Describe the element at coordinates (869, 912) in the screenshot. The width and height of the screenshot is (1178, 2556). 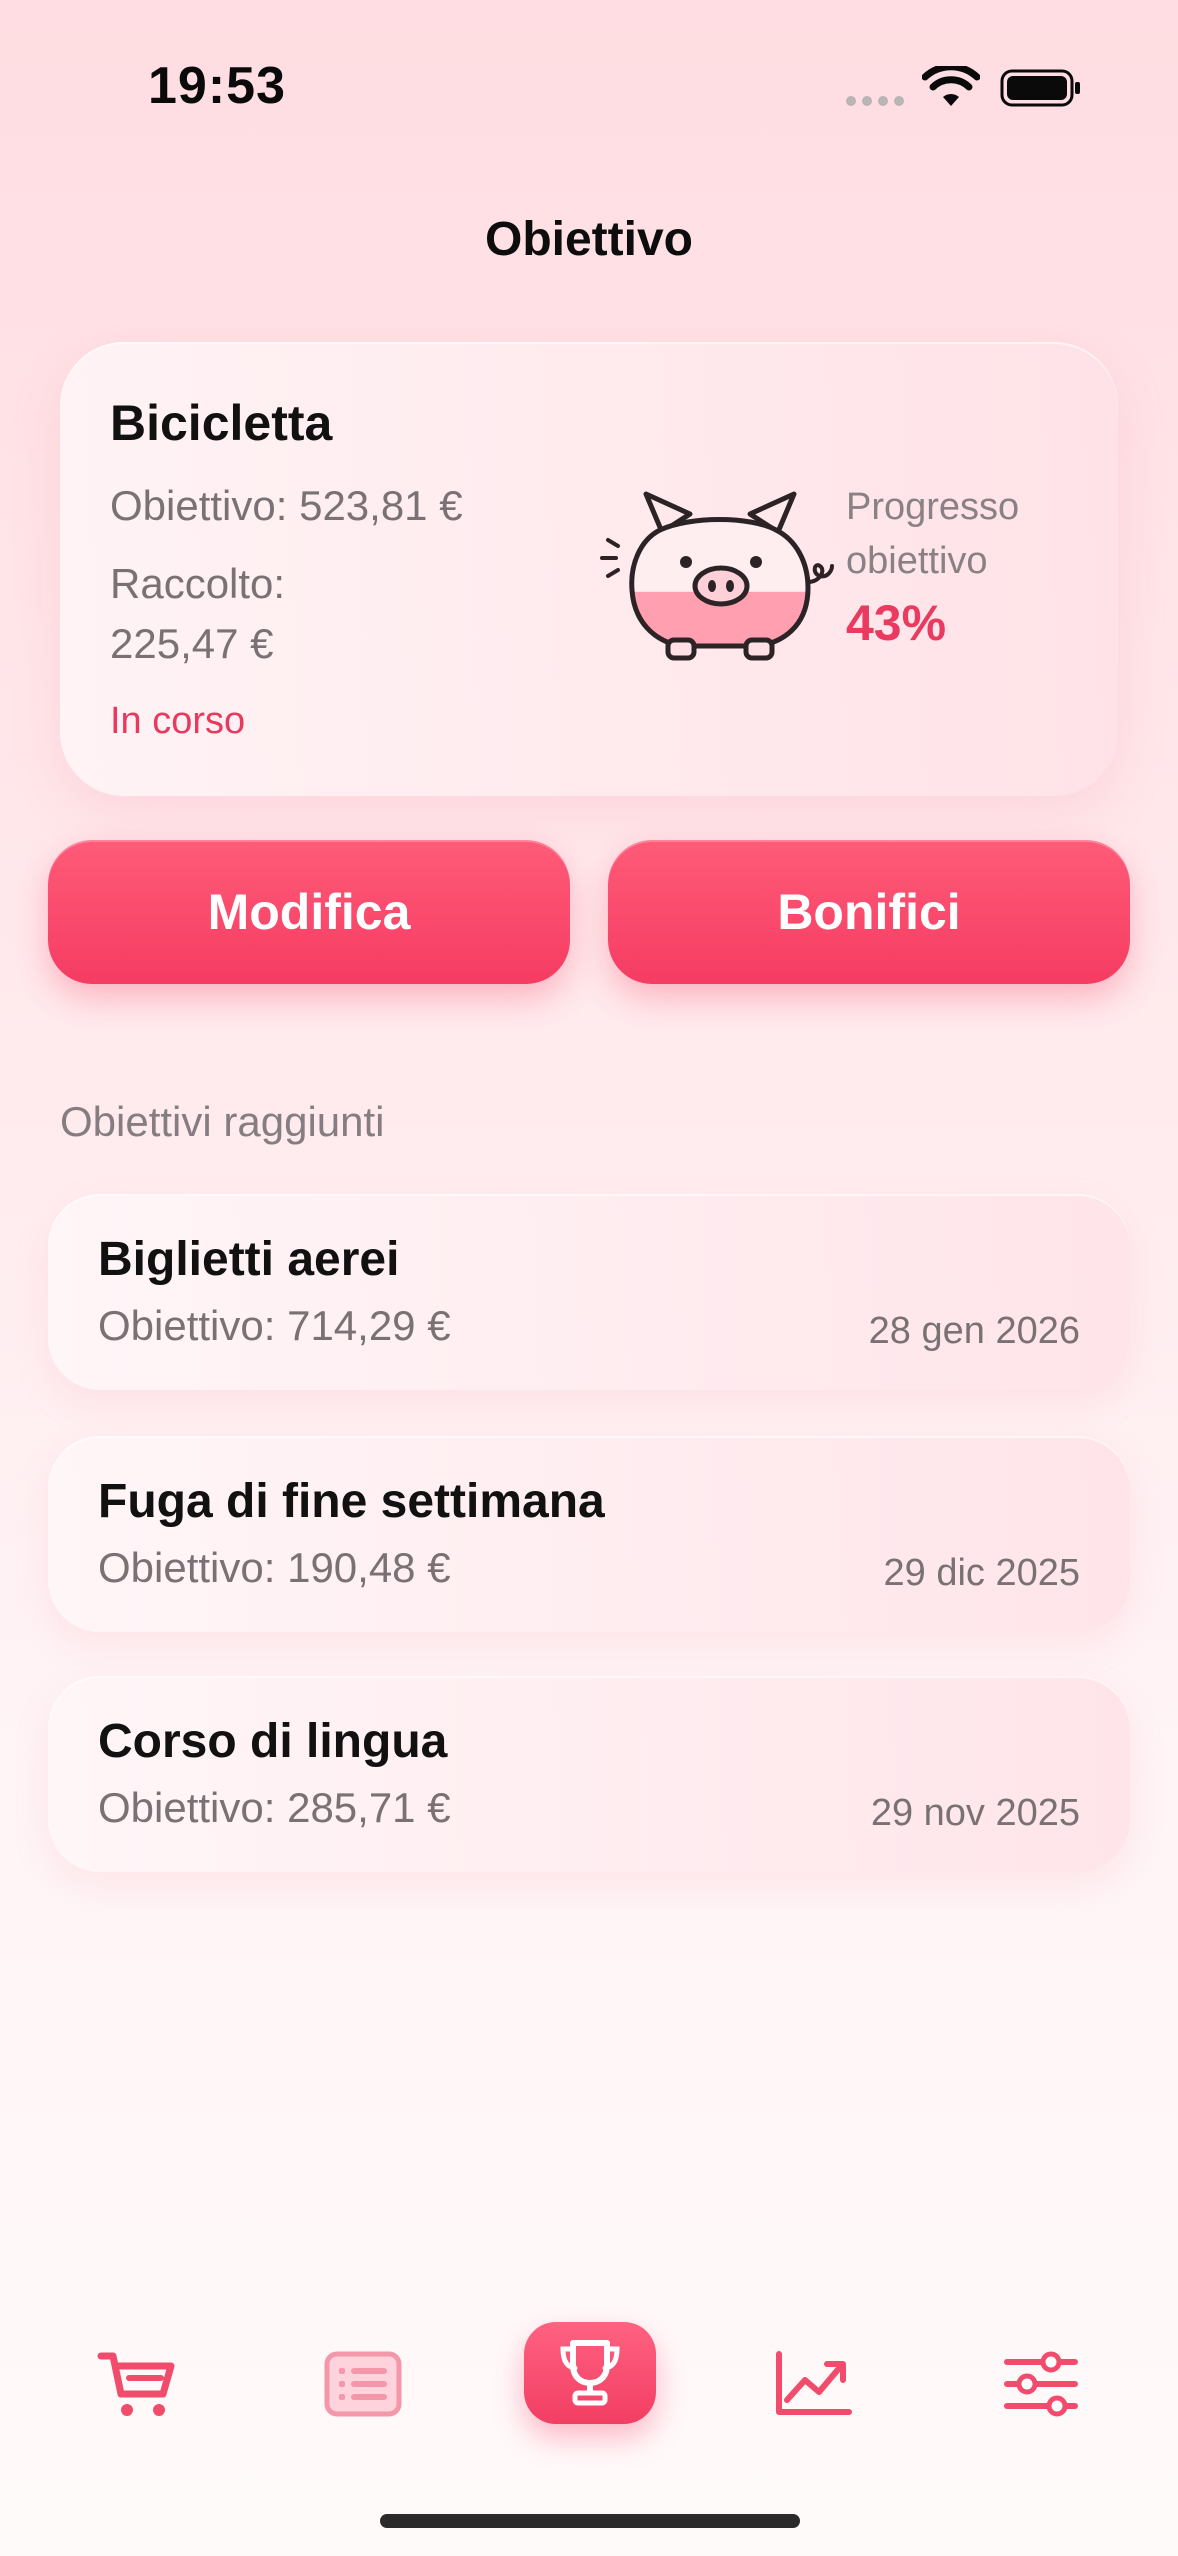
I see `transfers-button: Bonifici` at that location.